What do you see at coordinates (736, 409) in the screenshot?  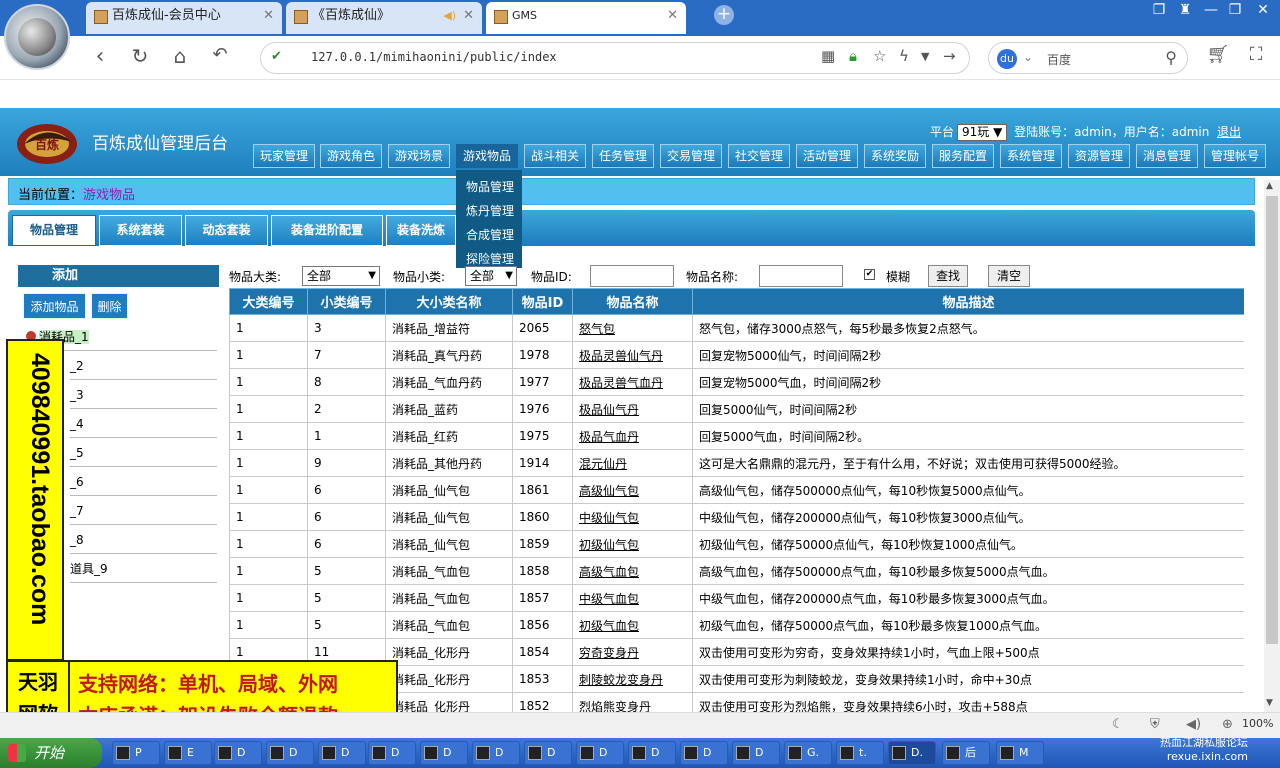 I see `table-row: 1 2 消耗品_蓝药 1976 极品仙气丹 回复5000仙气，时间间隔2秒` at bounding box center [736, 409].